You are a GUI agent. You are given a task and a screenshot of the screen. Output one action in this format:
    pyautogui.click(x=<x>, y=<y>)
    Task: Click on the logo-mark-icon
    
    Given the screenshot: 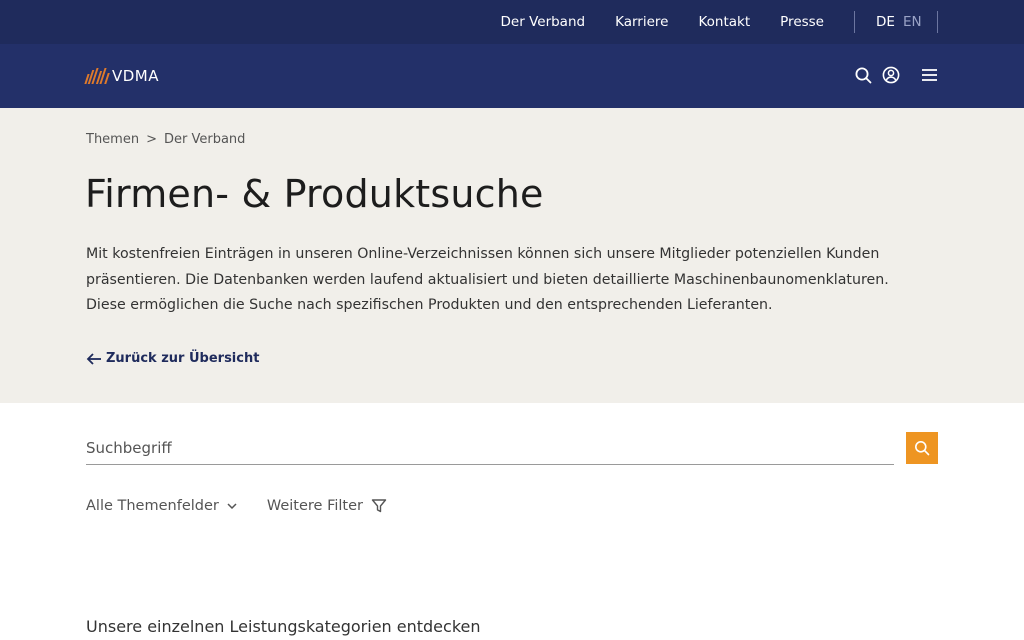 What is the action you would take?
    pyautogui.click(x=97, y=76)
    